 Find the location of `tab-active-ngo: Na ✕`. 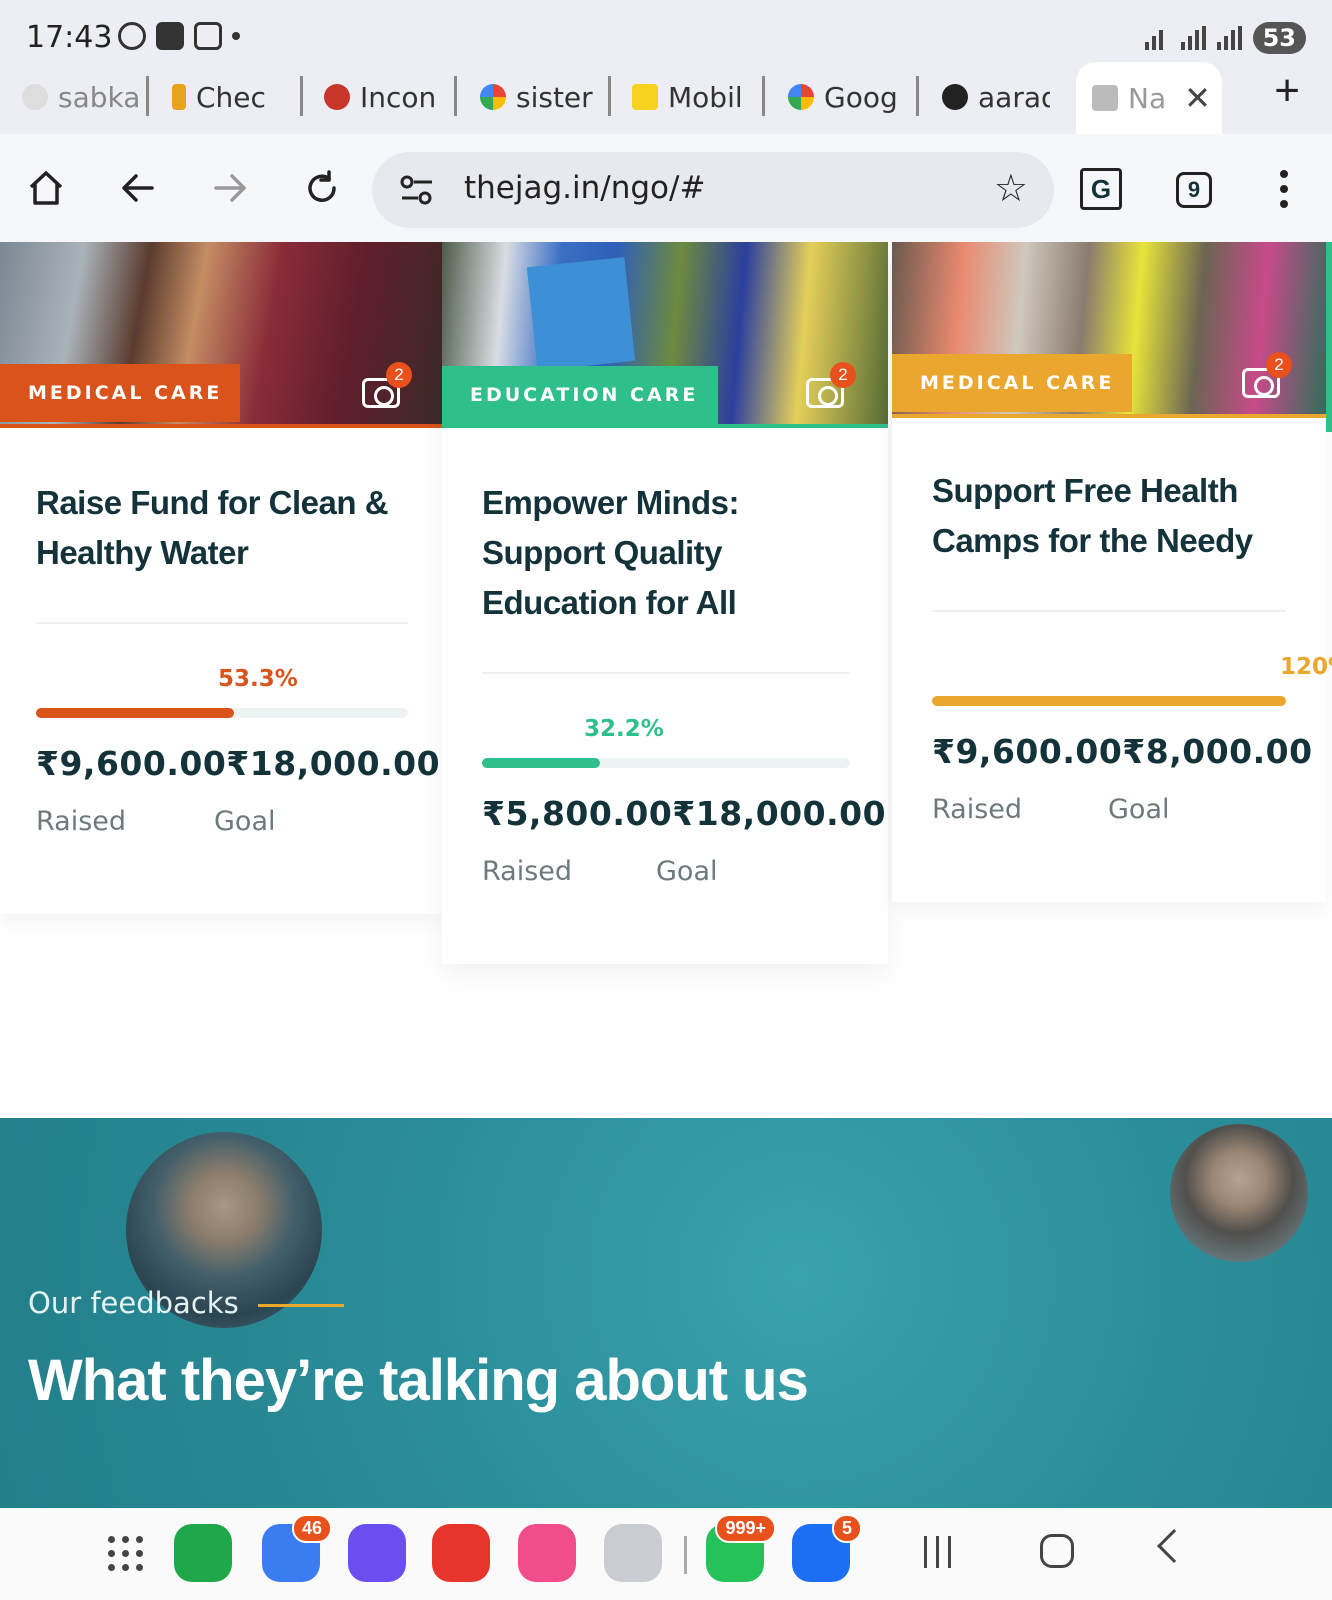

tab-active-ngo: Na ✕ is located at coordinates (1149, 98).